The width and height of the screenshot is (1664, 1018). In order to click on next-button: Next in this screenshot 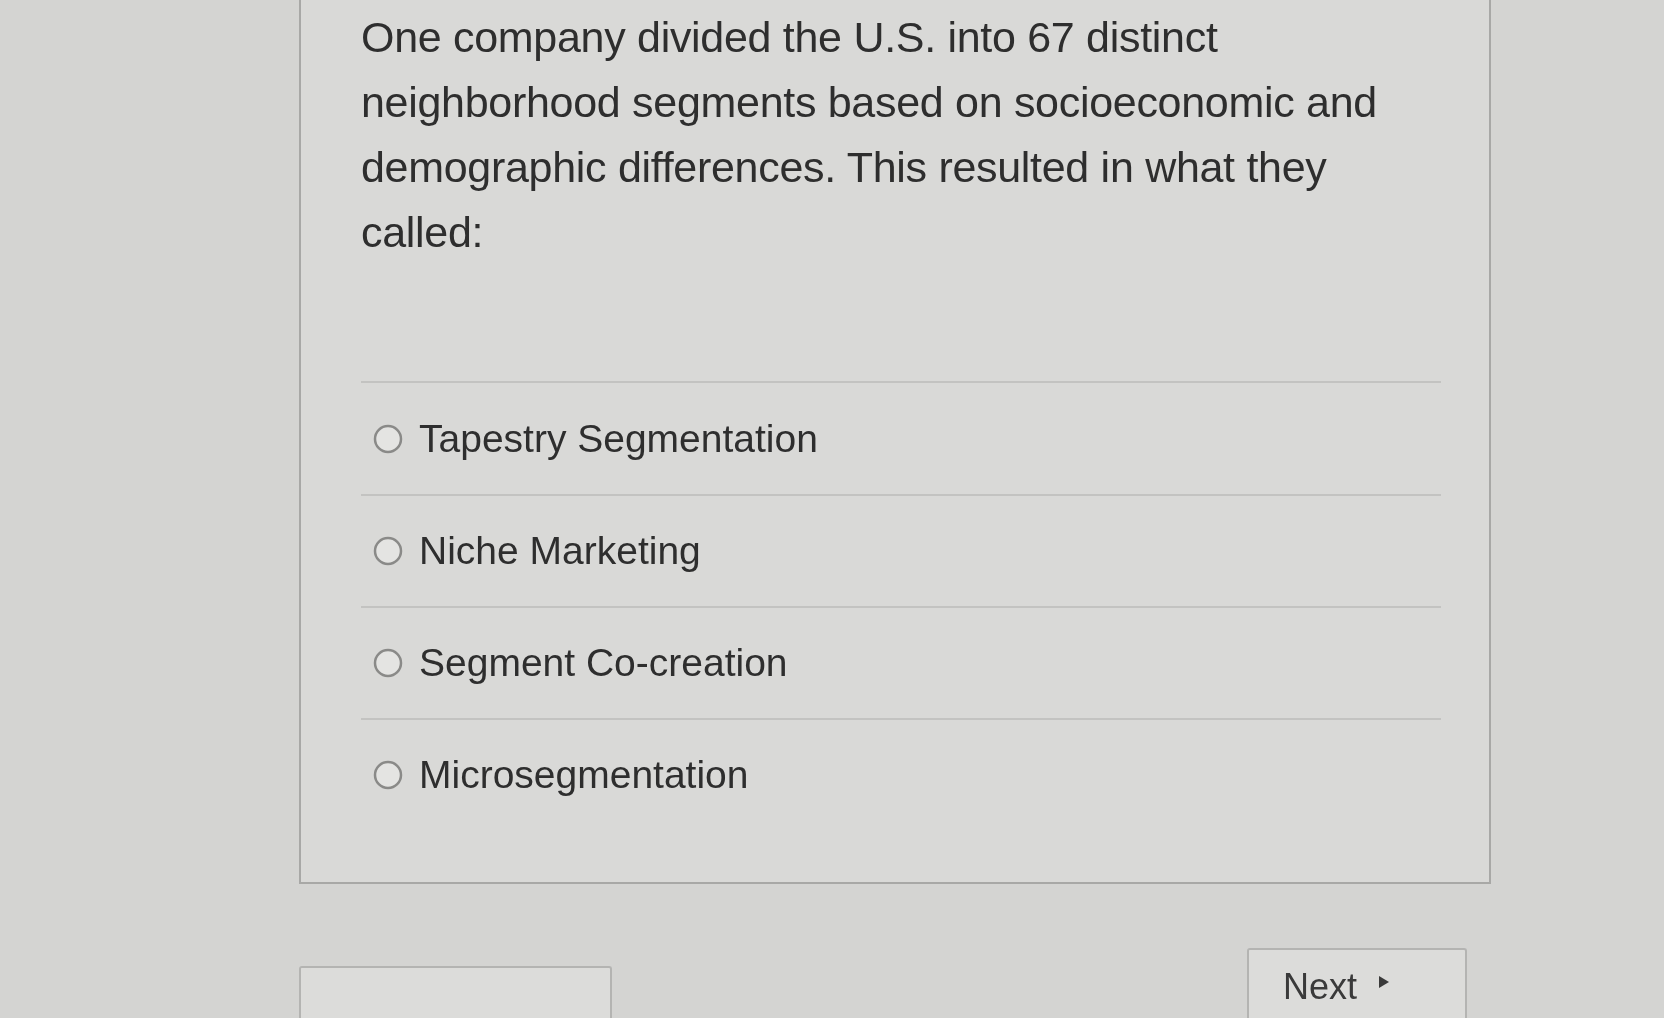, I will do `click(1357, 983)`.